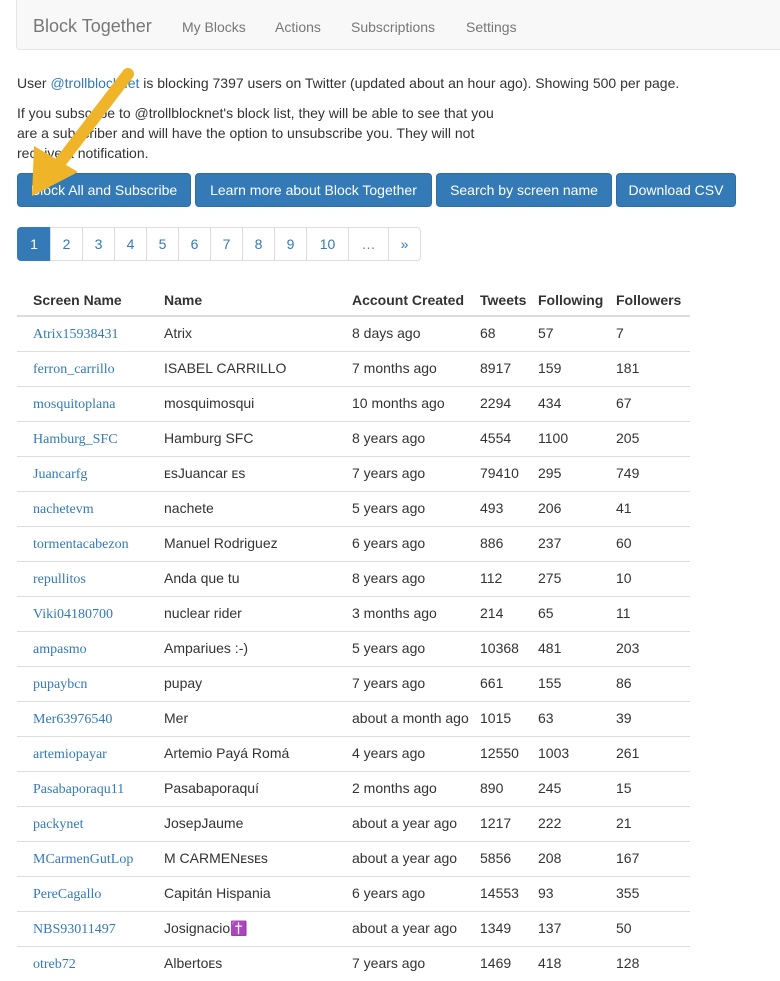 This screenshot has width=780, height=981. Describe the element at coordinates (577, 544) in the screenshot. I see `cell-following: 237` at that location.